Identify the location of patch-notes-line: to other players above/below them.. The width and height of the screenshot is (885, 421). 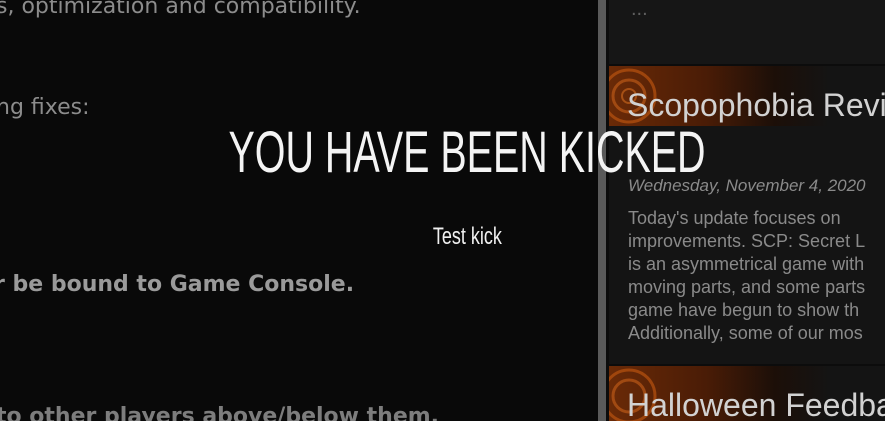
(220, 412).